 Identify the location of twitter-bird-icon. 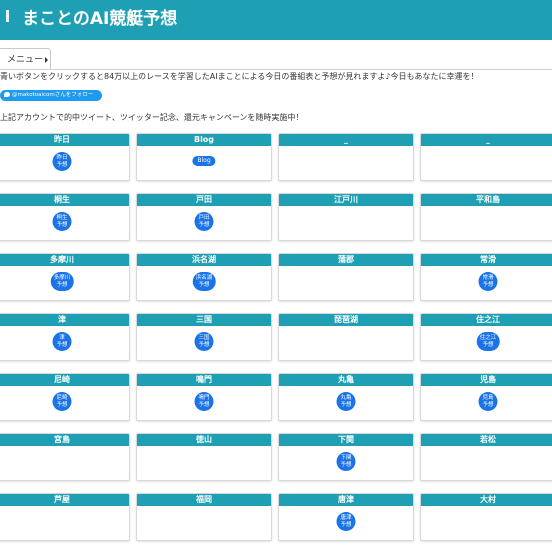
(7, 94).